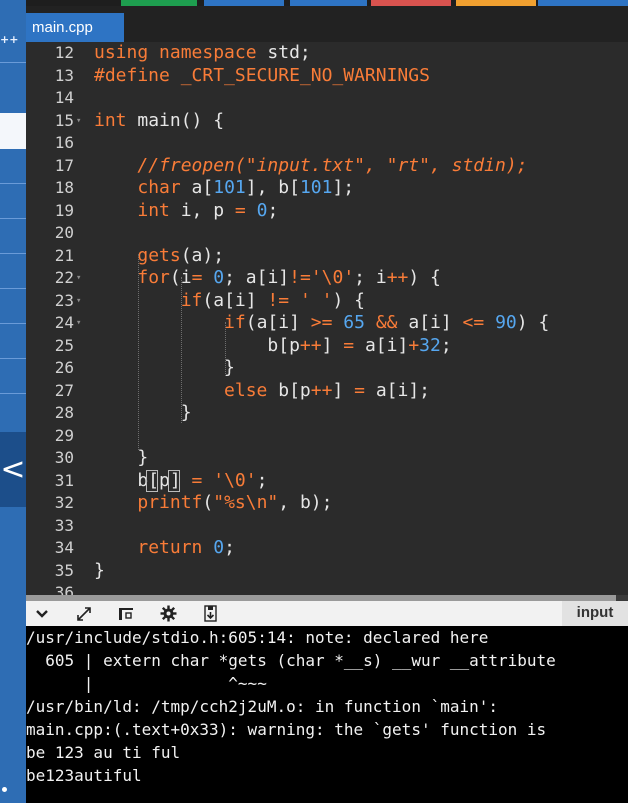 The image size is (628, 803). Describe the element at coordinates (64, 52) in the screenshot. I see `line-number: 12` at that location.